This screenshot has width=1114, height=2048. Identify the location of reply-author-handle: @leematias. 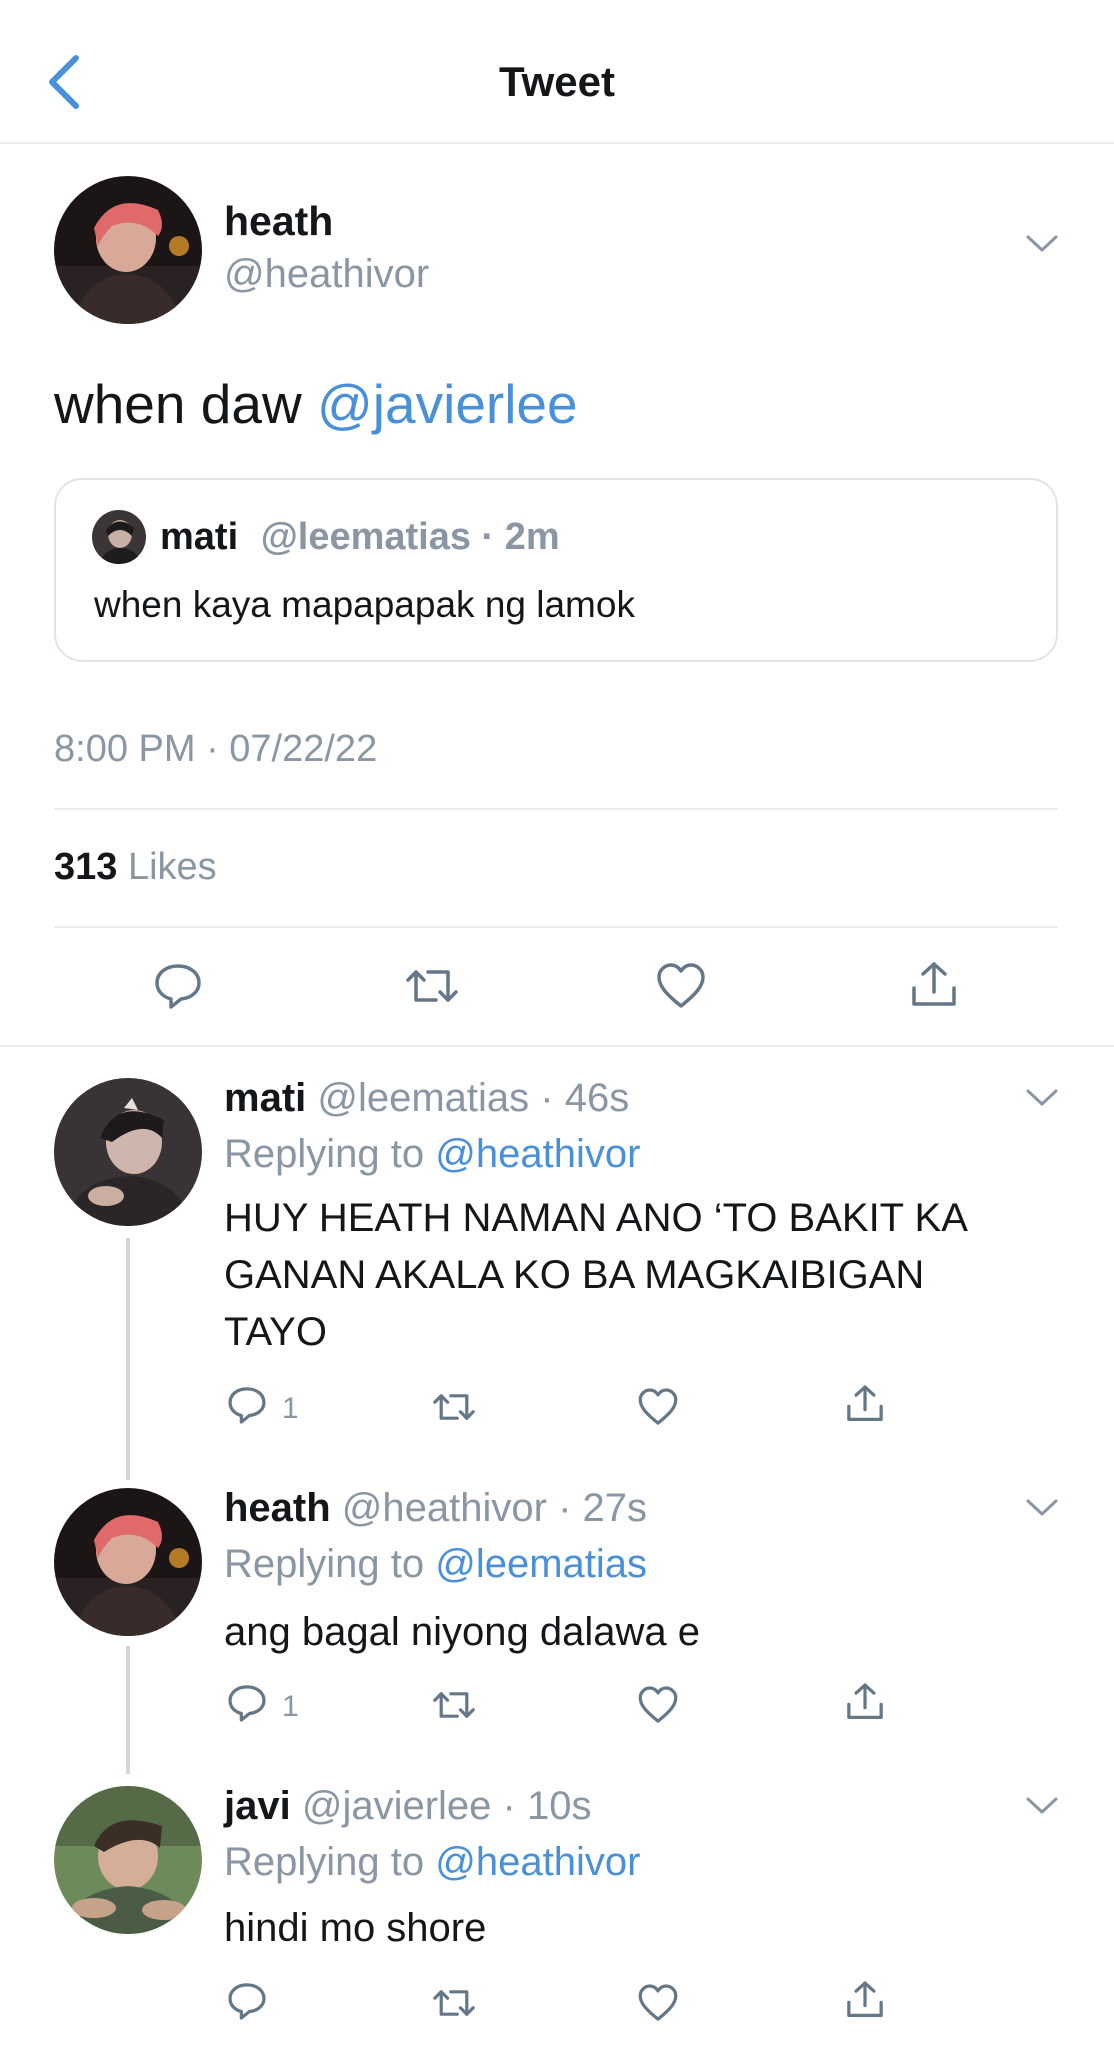
(417, 1098).